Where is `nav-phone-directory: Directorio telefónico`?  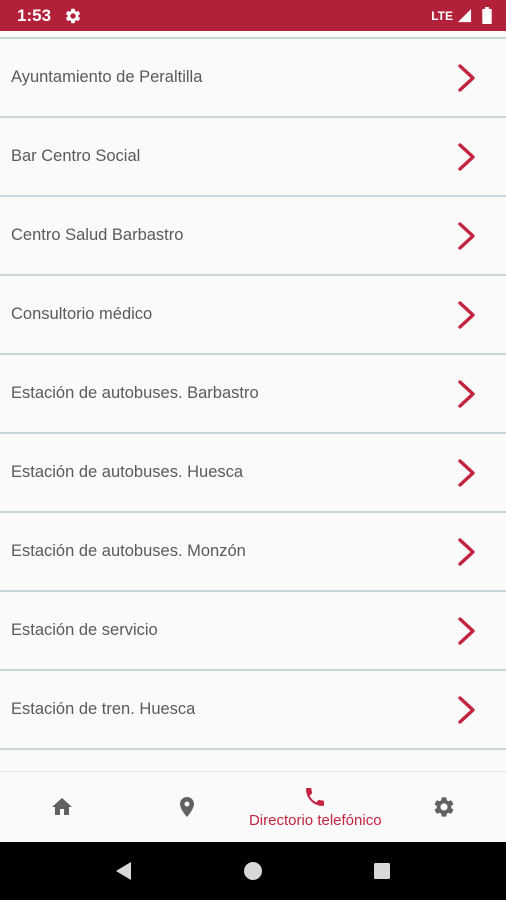
nav-phone-directory: Directorio telefónico is located at coordinates (315, 807).